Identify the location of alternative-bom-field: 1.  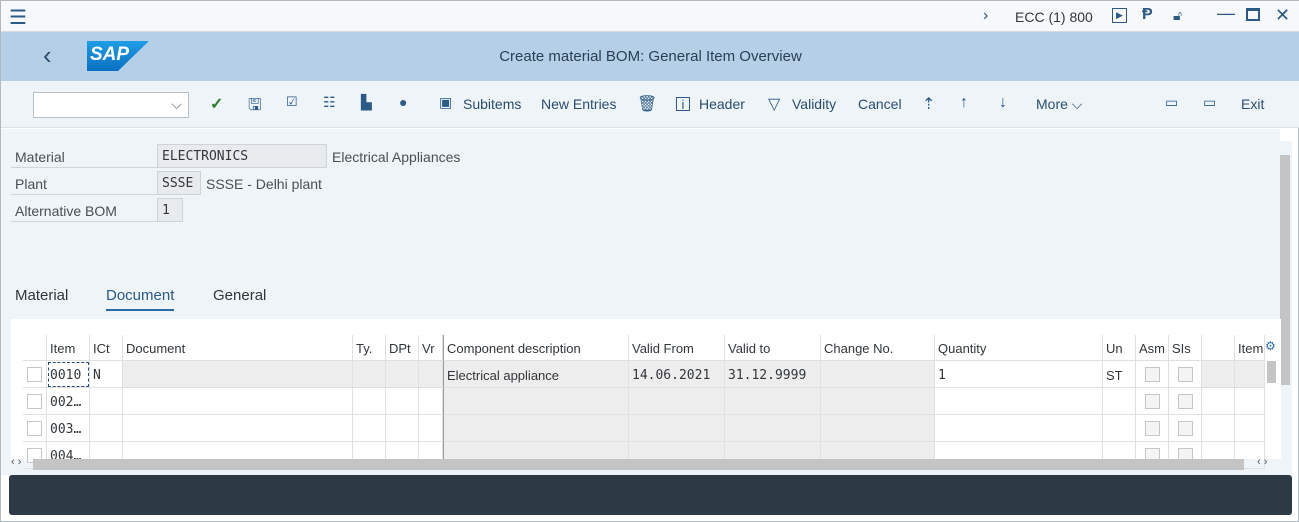
(170, 210).